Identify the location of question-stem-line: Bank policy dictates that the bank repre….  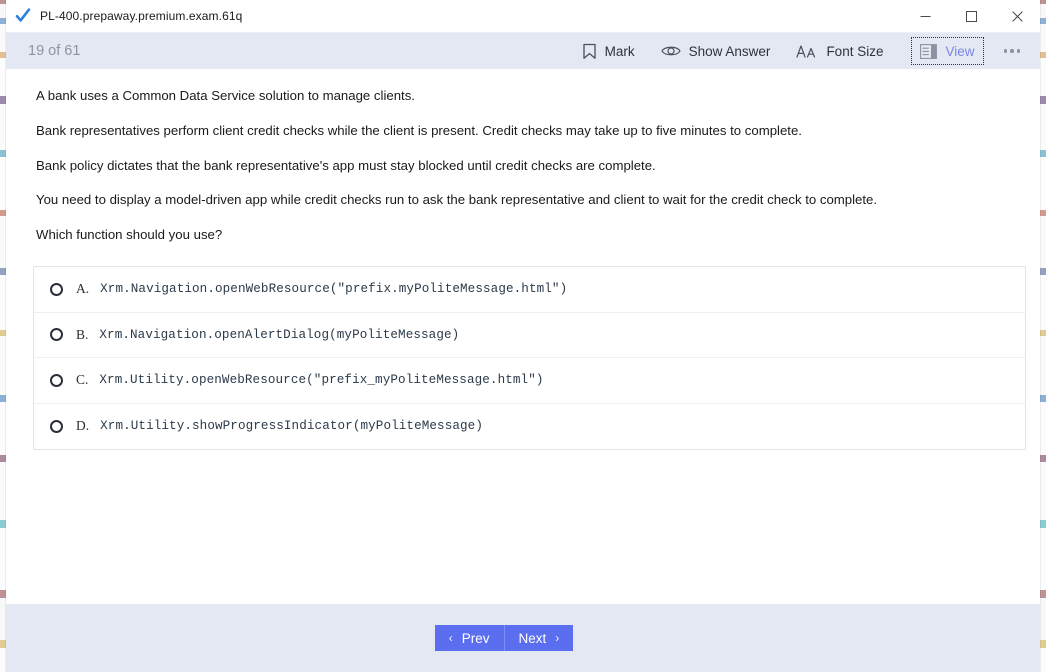
(346, 165).